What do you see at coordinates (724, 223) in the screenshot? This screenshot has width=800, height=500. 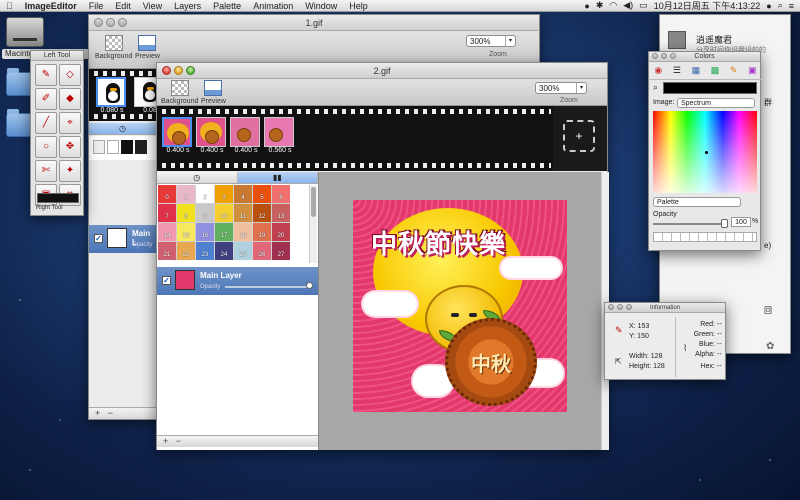 I see `opacity-slider-knob` at bounding box center [724, 223].